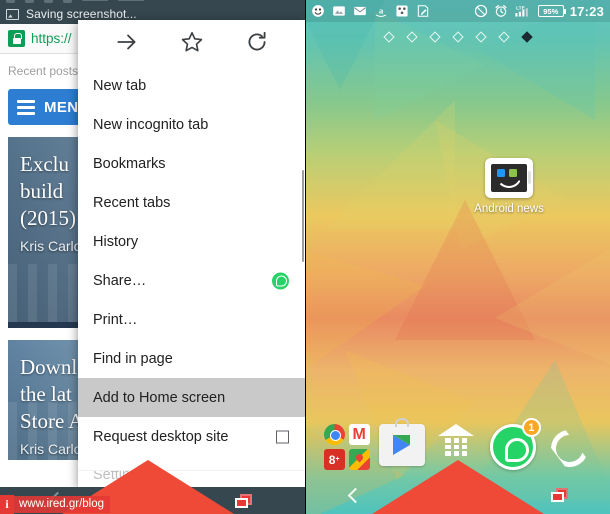 Image resolution: width=610 pixels, height=514 pixels. What do you see at coordinates (243, 501) in the screenshot?
I see `recents-icon` at bounding box center [243, 501].